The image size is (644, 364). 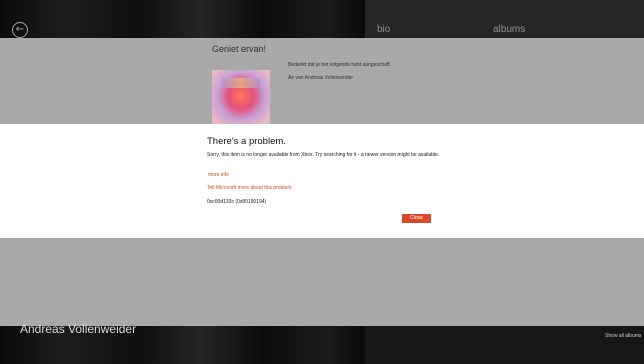 I want to click on tell-microsoft-link: Tell Microsoft more about this problem, so click(x=249, y=188).